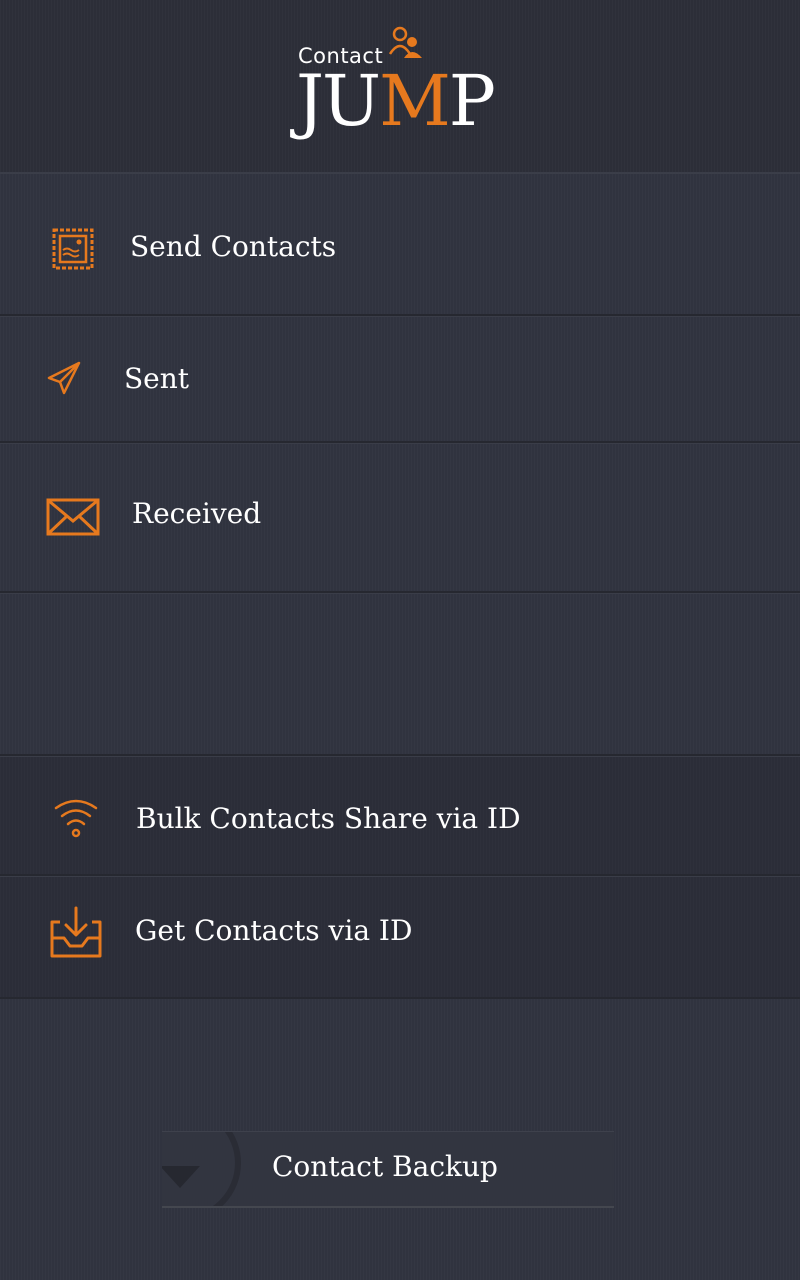 This screenshot has height=1280, width=800. I want to click on menu-item-send-contacts: Send Contacts, so click(400, 244).